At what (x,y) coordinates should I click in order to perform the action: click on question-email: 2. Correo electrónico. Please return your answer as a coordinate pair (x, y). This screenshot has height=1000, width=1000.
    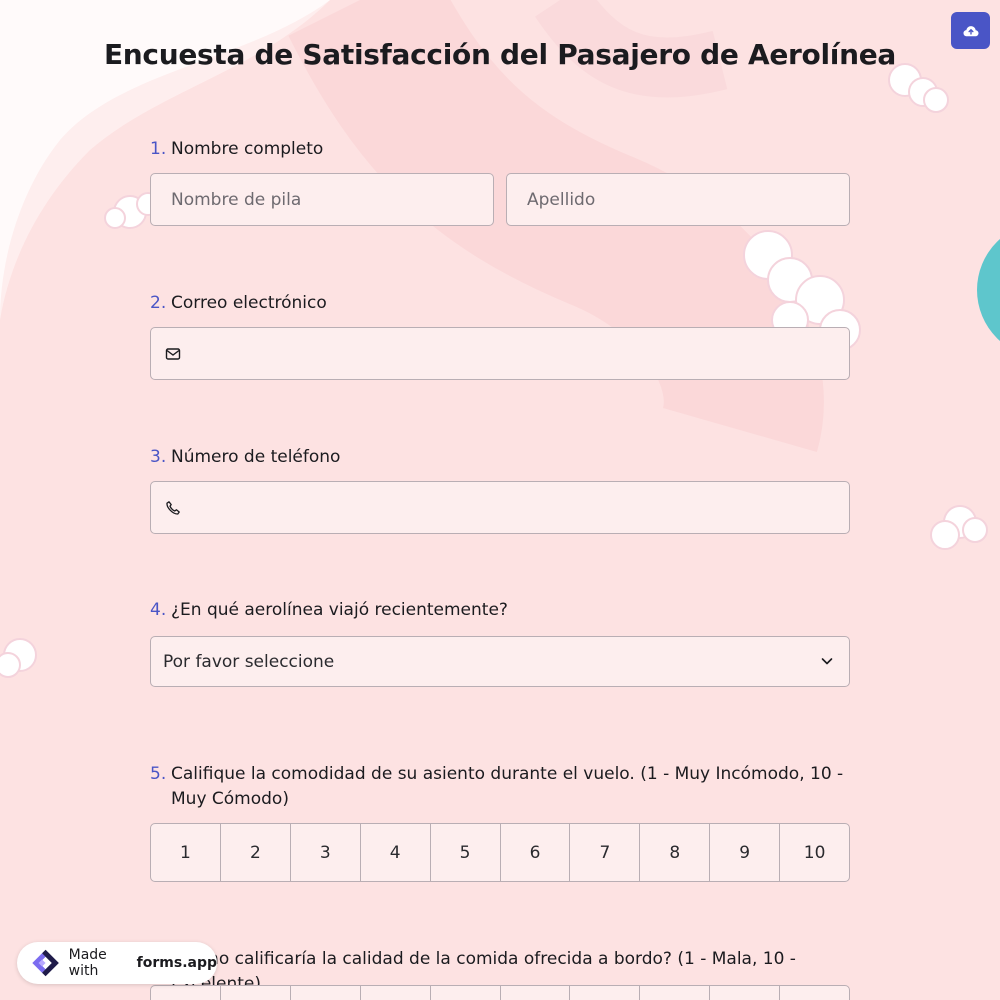
    Looking at the image, I should click on (500, 335).